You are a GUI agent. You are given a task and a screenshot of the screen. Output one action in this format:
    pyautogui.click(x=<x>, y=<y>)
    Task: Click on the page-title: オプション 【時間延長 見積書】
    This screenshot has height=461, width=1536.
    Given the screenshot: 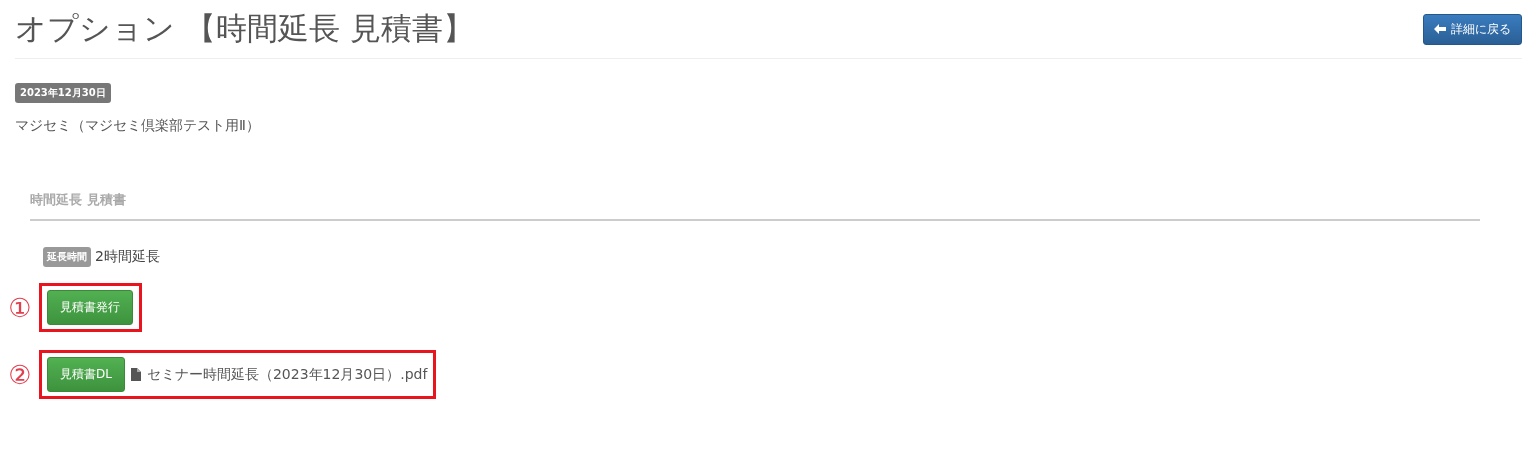 What is the action you would take?
    pyautogui.click(x=244, y=28)
    